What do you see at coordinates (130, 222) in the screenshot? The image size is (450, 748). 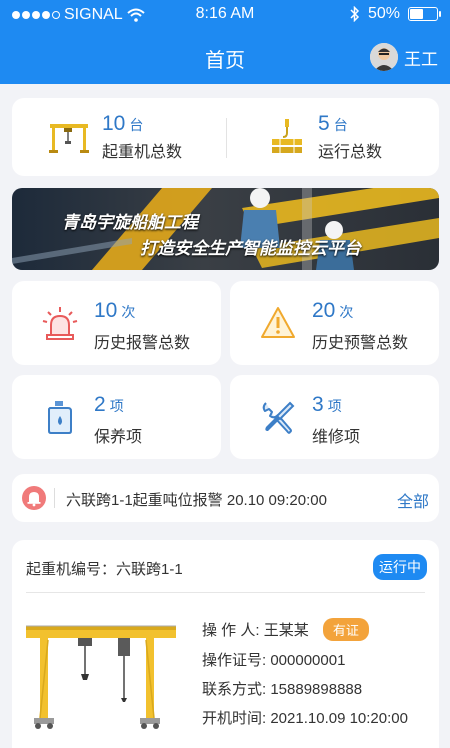 I see `banner-line1: 青岛宇旋船舶工程` at bounding box center [130, 222].